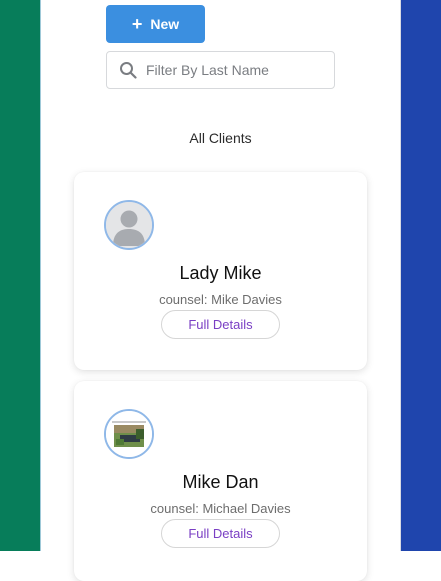 Image resolution: width=441 pixels, height=581 pixels. I want to click on right-background-panel, so click(421, 275).